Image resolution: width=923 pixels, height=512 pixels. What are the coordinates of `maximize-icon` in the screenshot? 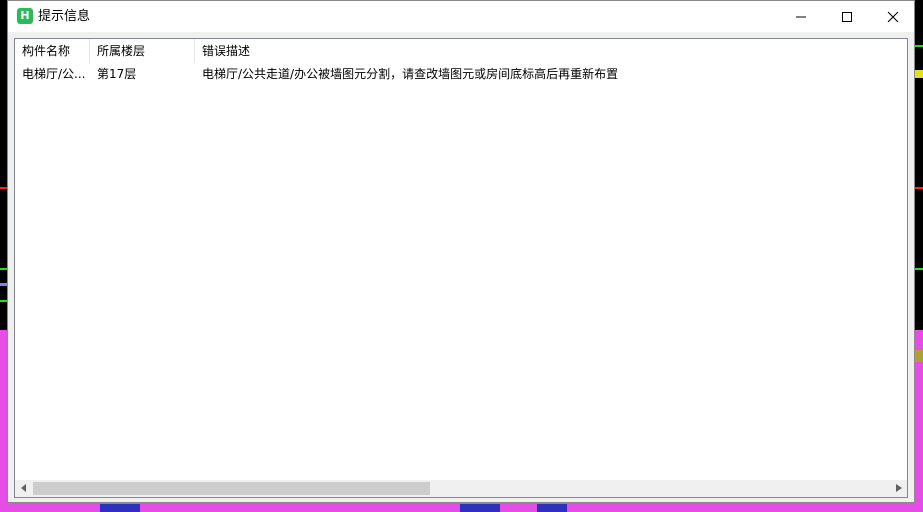 It's located at (847, 17).